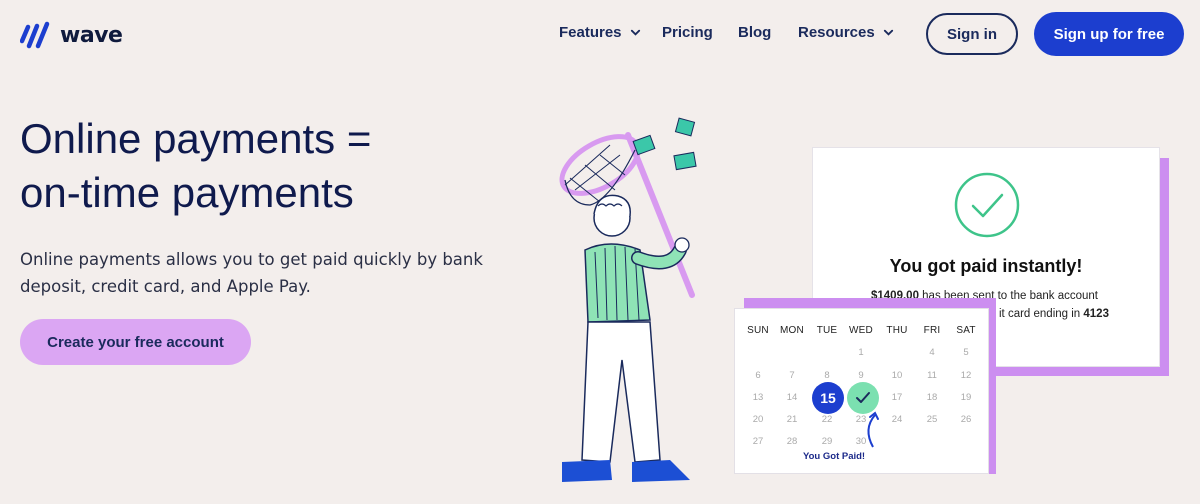 This screenshot has height=504, width=1200. Describe the element at coordinates (828, 398) in the screenshot. I see `calendar-selected-day: 15` at that location.